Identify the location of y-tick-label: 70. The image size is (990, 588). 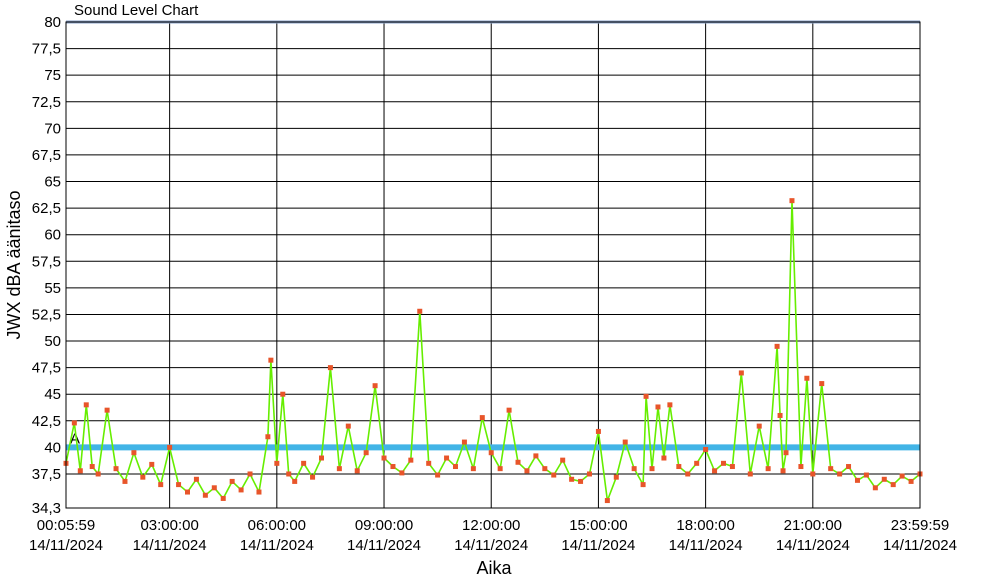
(52, 128).